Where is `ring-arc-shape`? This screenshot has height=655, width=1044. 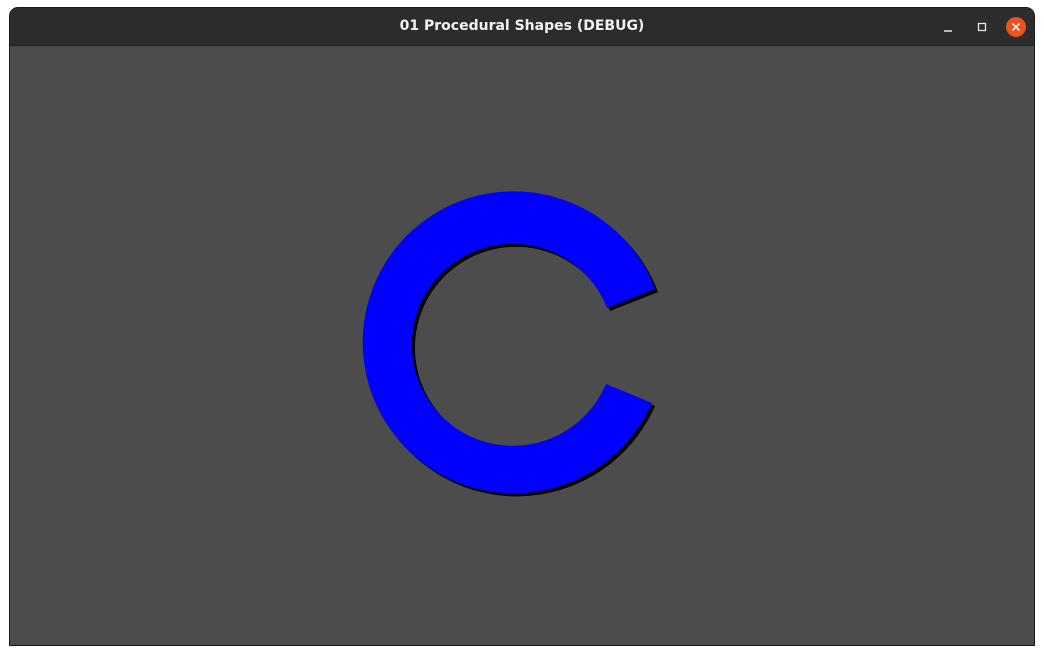 ring-arc-shape is located at coordinates (508, 342).